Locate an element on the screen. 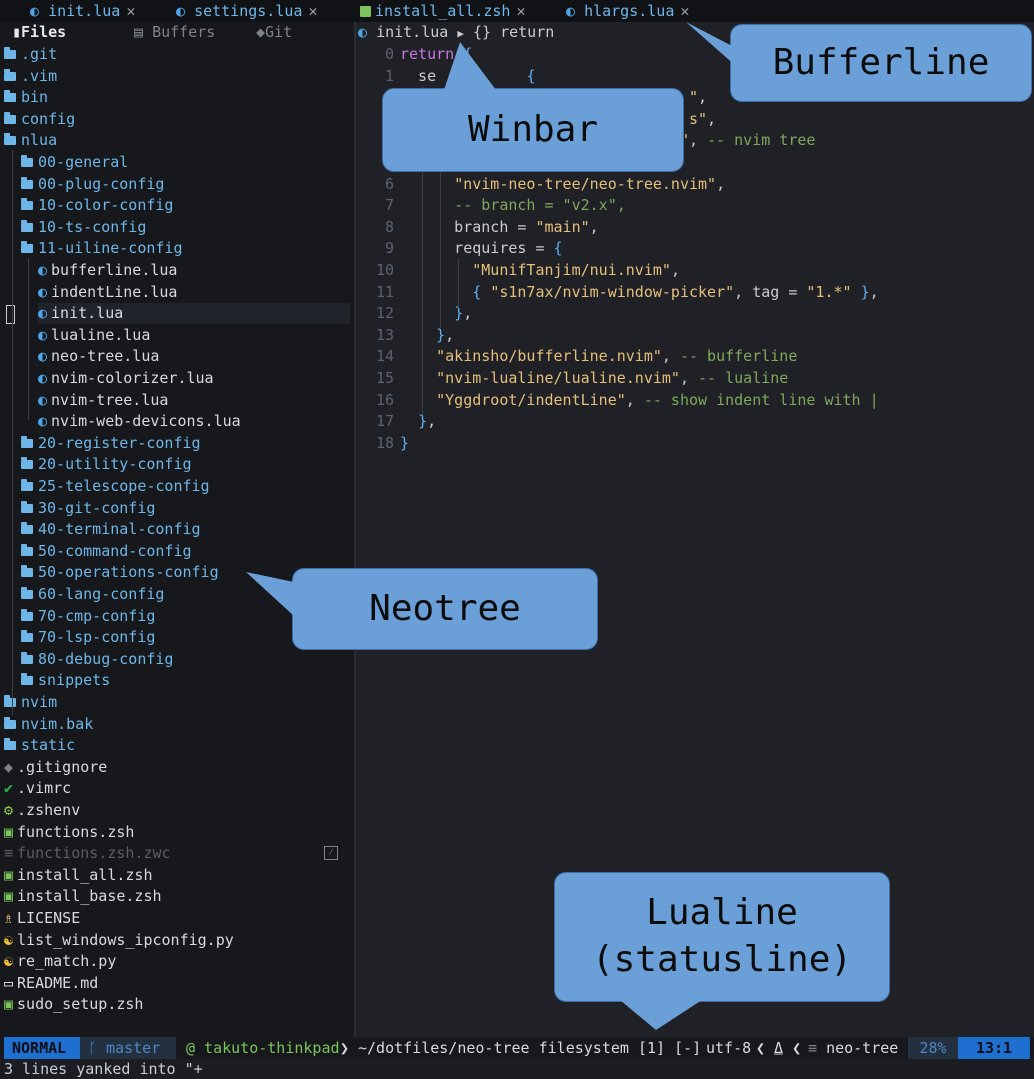 The width and height of the screenshot is (1034, 1079). code-line: -- branch = "v2.x", is located at coordinates (513, 205).